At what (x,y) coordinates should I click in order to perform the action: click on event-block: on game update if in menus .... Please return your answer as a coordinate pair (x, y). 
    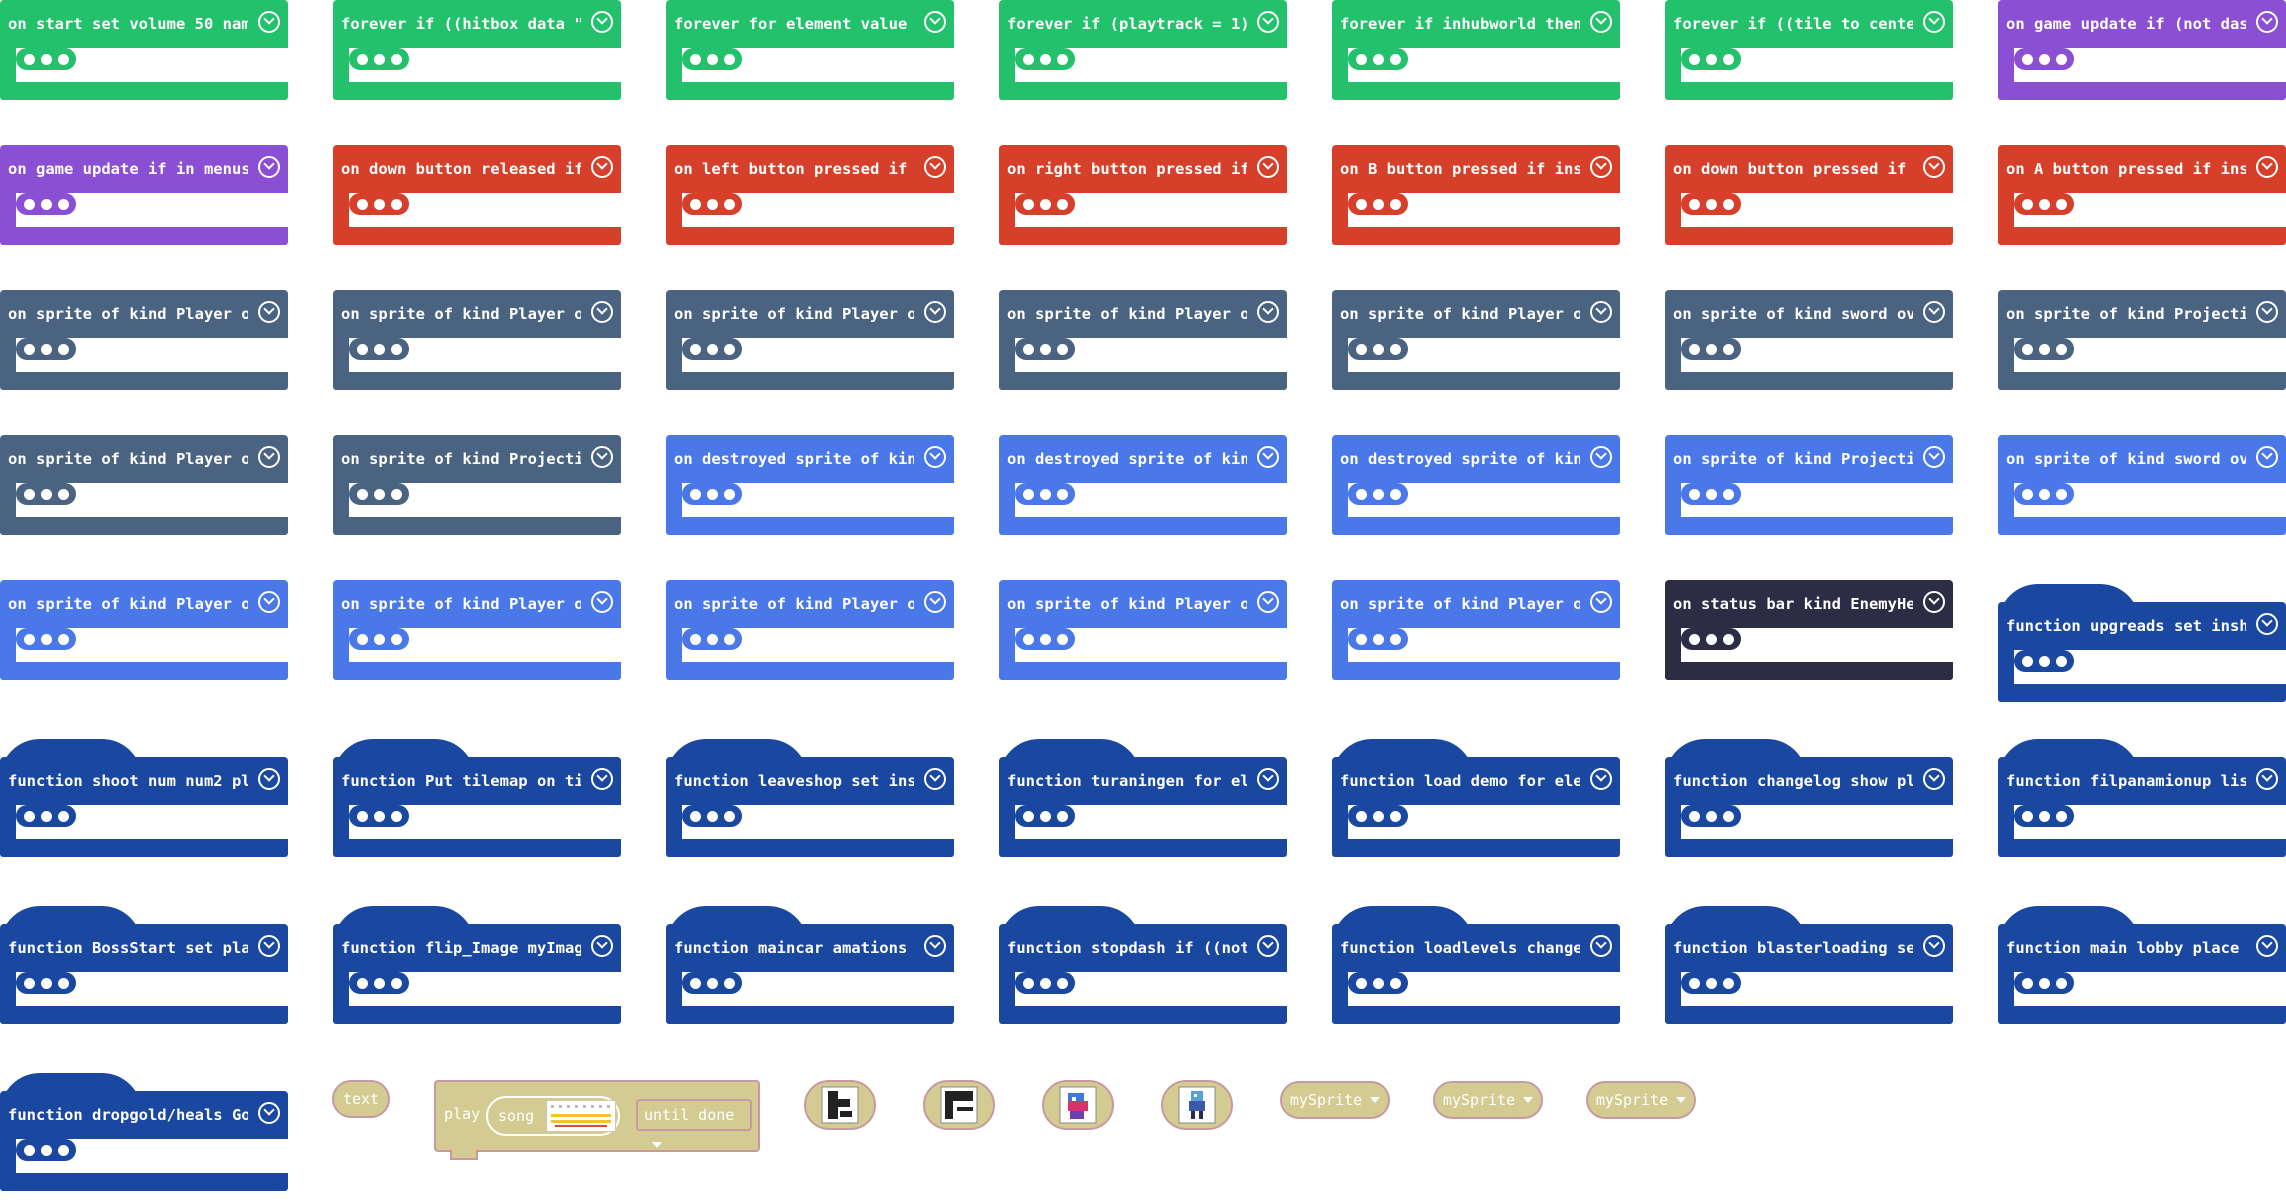
    Looking at the image, I should click on (144, 195).